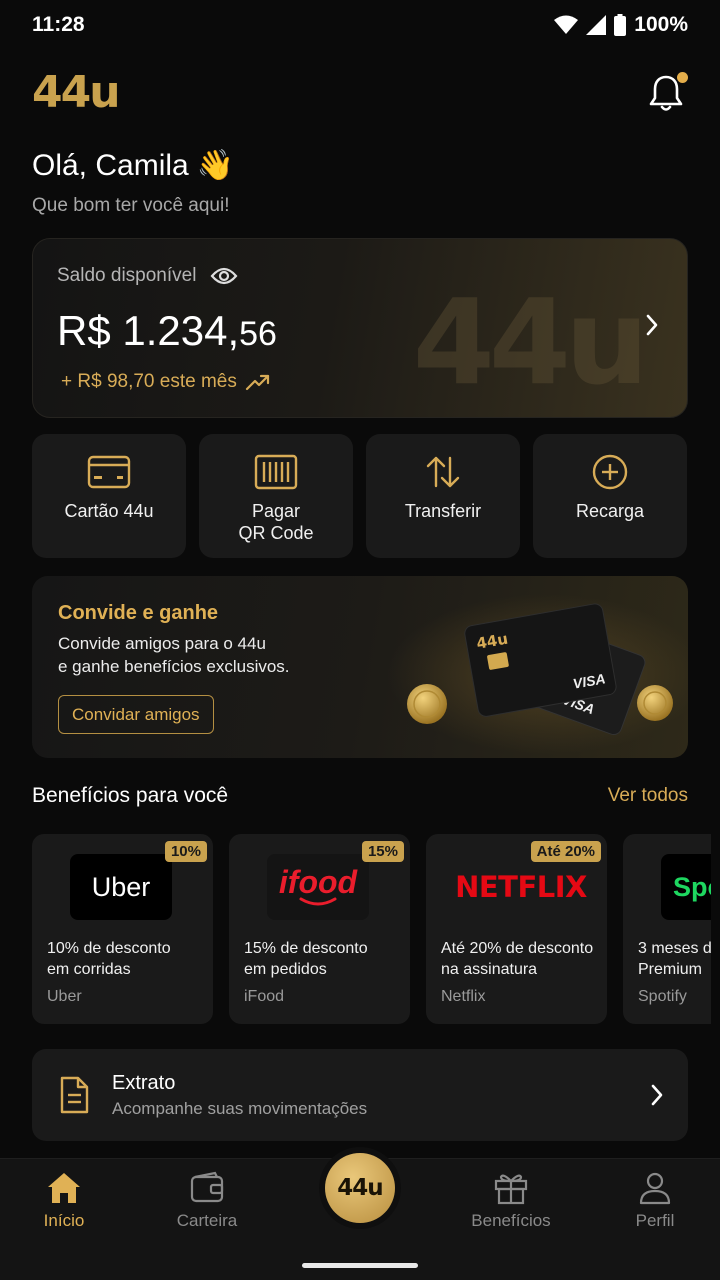 The image size is (720, 1280). Describe the element at coordinates (511, 1189) in the screenshot. I see `gift-icon` at that location.